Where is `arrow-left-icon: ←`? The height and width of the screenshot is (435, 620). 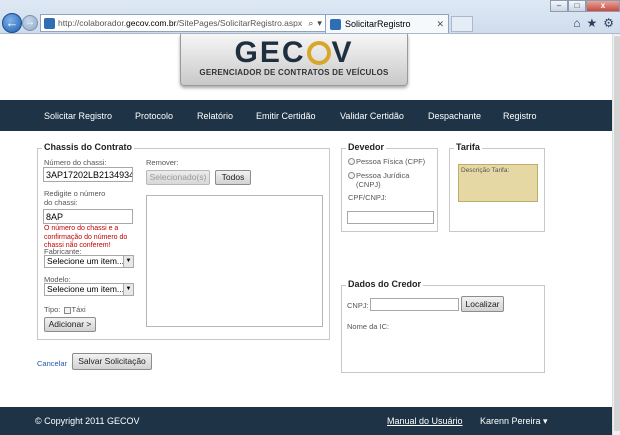
arrow-left-icon: ← is located at coordinates (12, 22).